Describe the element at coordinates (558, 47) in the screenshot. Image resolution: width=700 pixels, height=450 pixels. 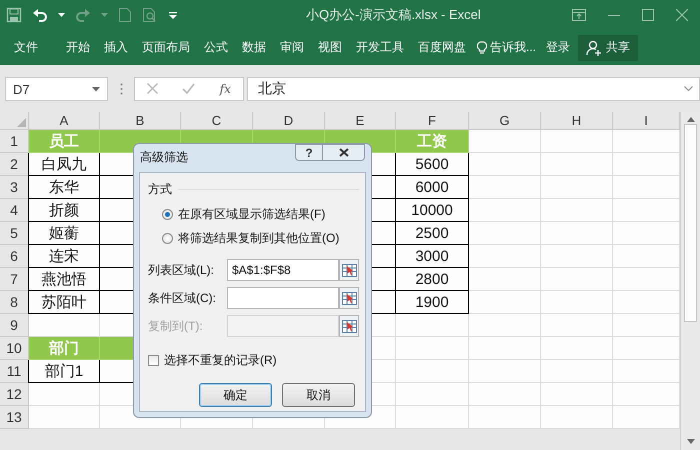
I see `sign-in-link: 登录` at that location.